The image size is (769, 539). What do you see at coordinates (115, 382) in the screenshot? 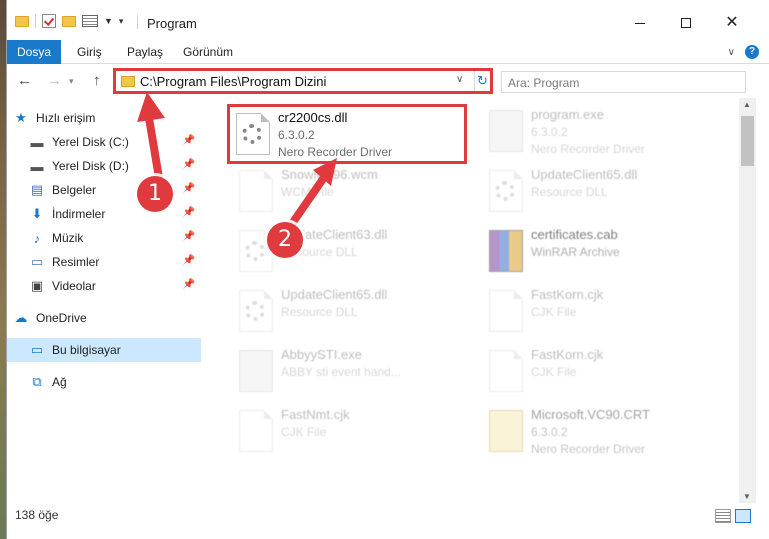
I see `sidebar-item-network: ⧉ Ağ` at bounding box center [115, 382].